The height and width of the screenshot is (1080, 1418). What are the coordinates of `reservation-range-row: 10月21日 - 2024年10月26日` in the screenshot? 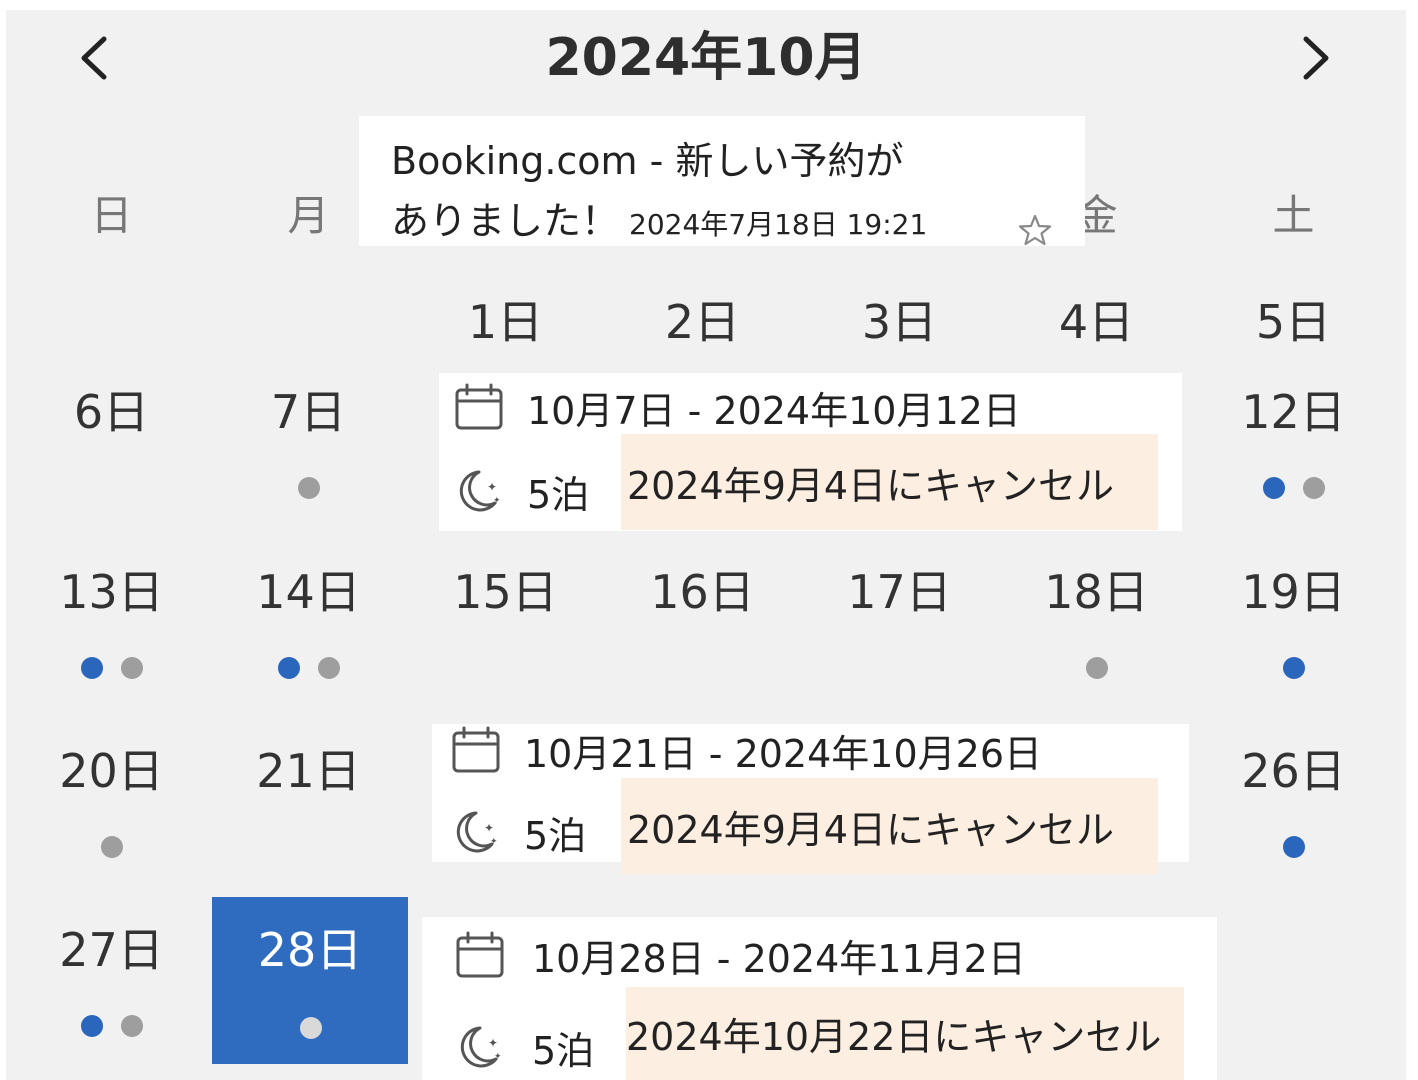 It's located at (746, 750).